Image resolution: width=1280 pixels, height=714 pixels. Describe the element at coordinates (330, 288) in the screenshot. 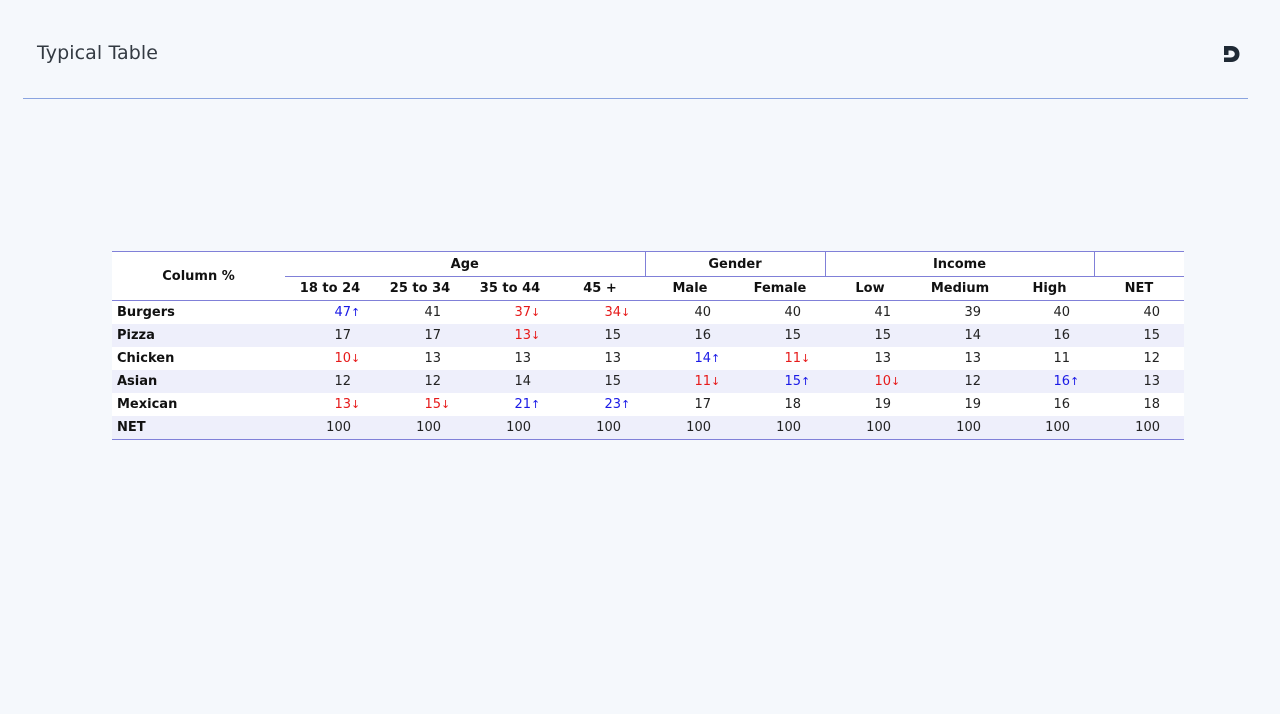

I see `column-header-18-to-24: 18 to 24` at that location.